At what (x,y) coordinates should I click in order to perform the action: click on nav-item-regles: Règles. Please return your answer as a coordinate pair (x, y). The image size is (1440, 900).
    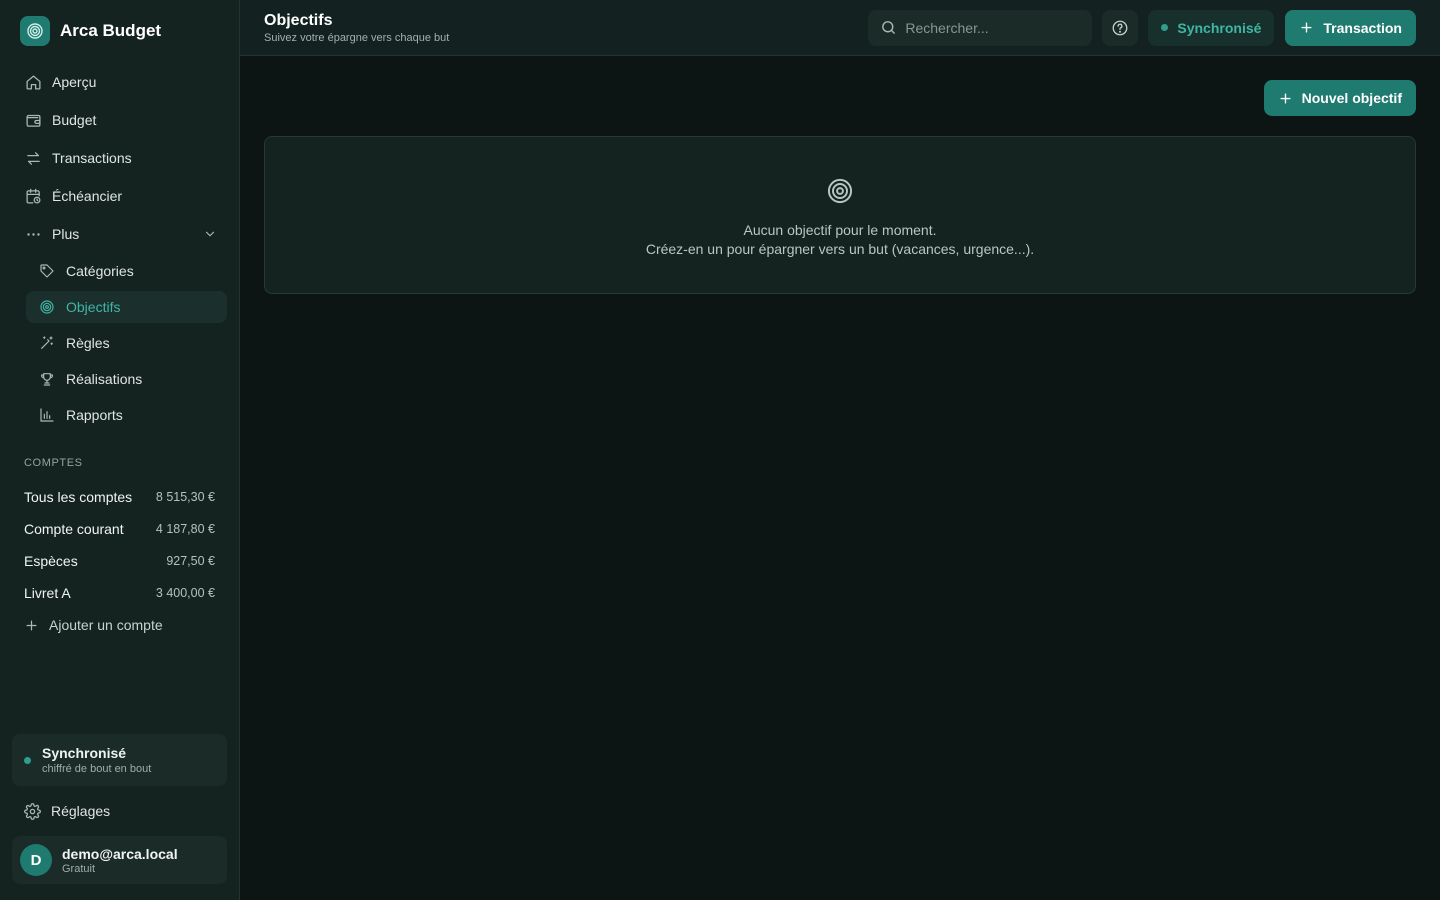
    Looking at the image, I should click on (126, 343).